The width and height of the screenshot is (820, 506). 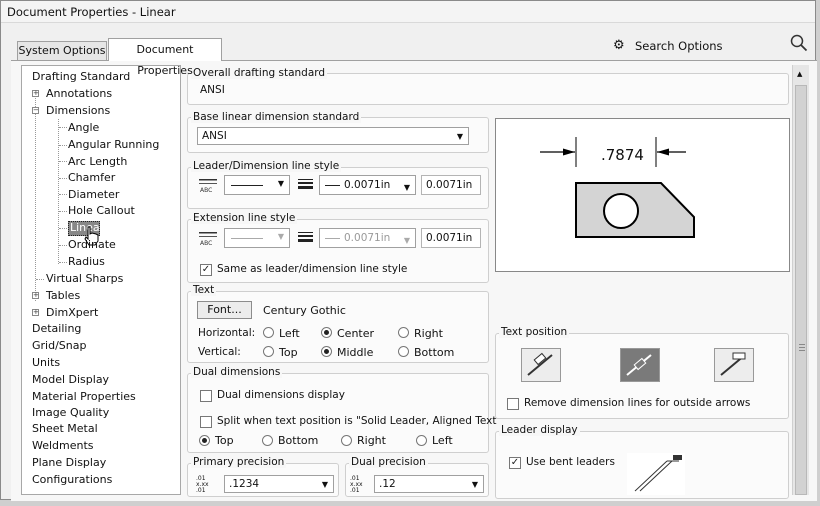 I want to click on remove-dimension-lines-checkbox, so click(x=513, y=404).